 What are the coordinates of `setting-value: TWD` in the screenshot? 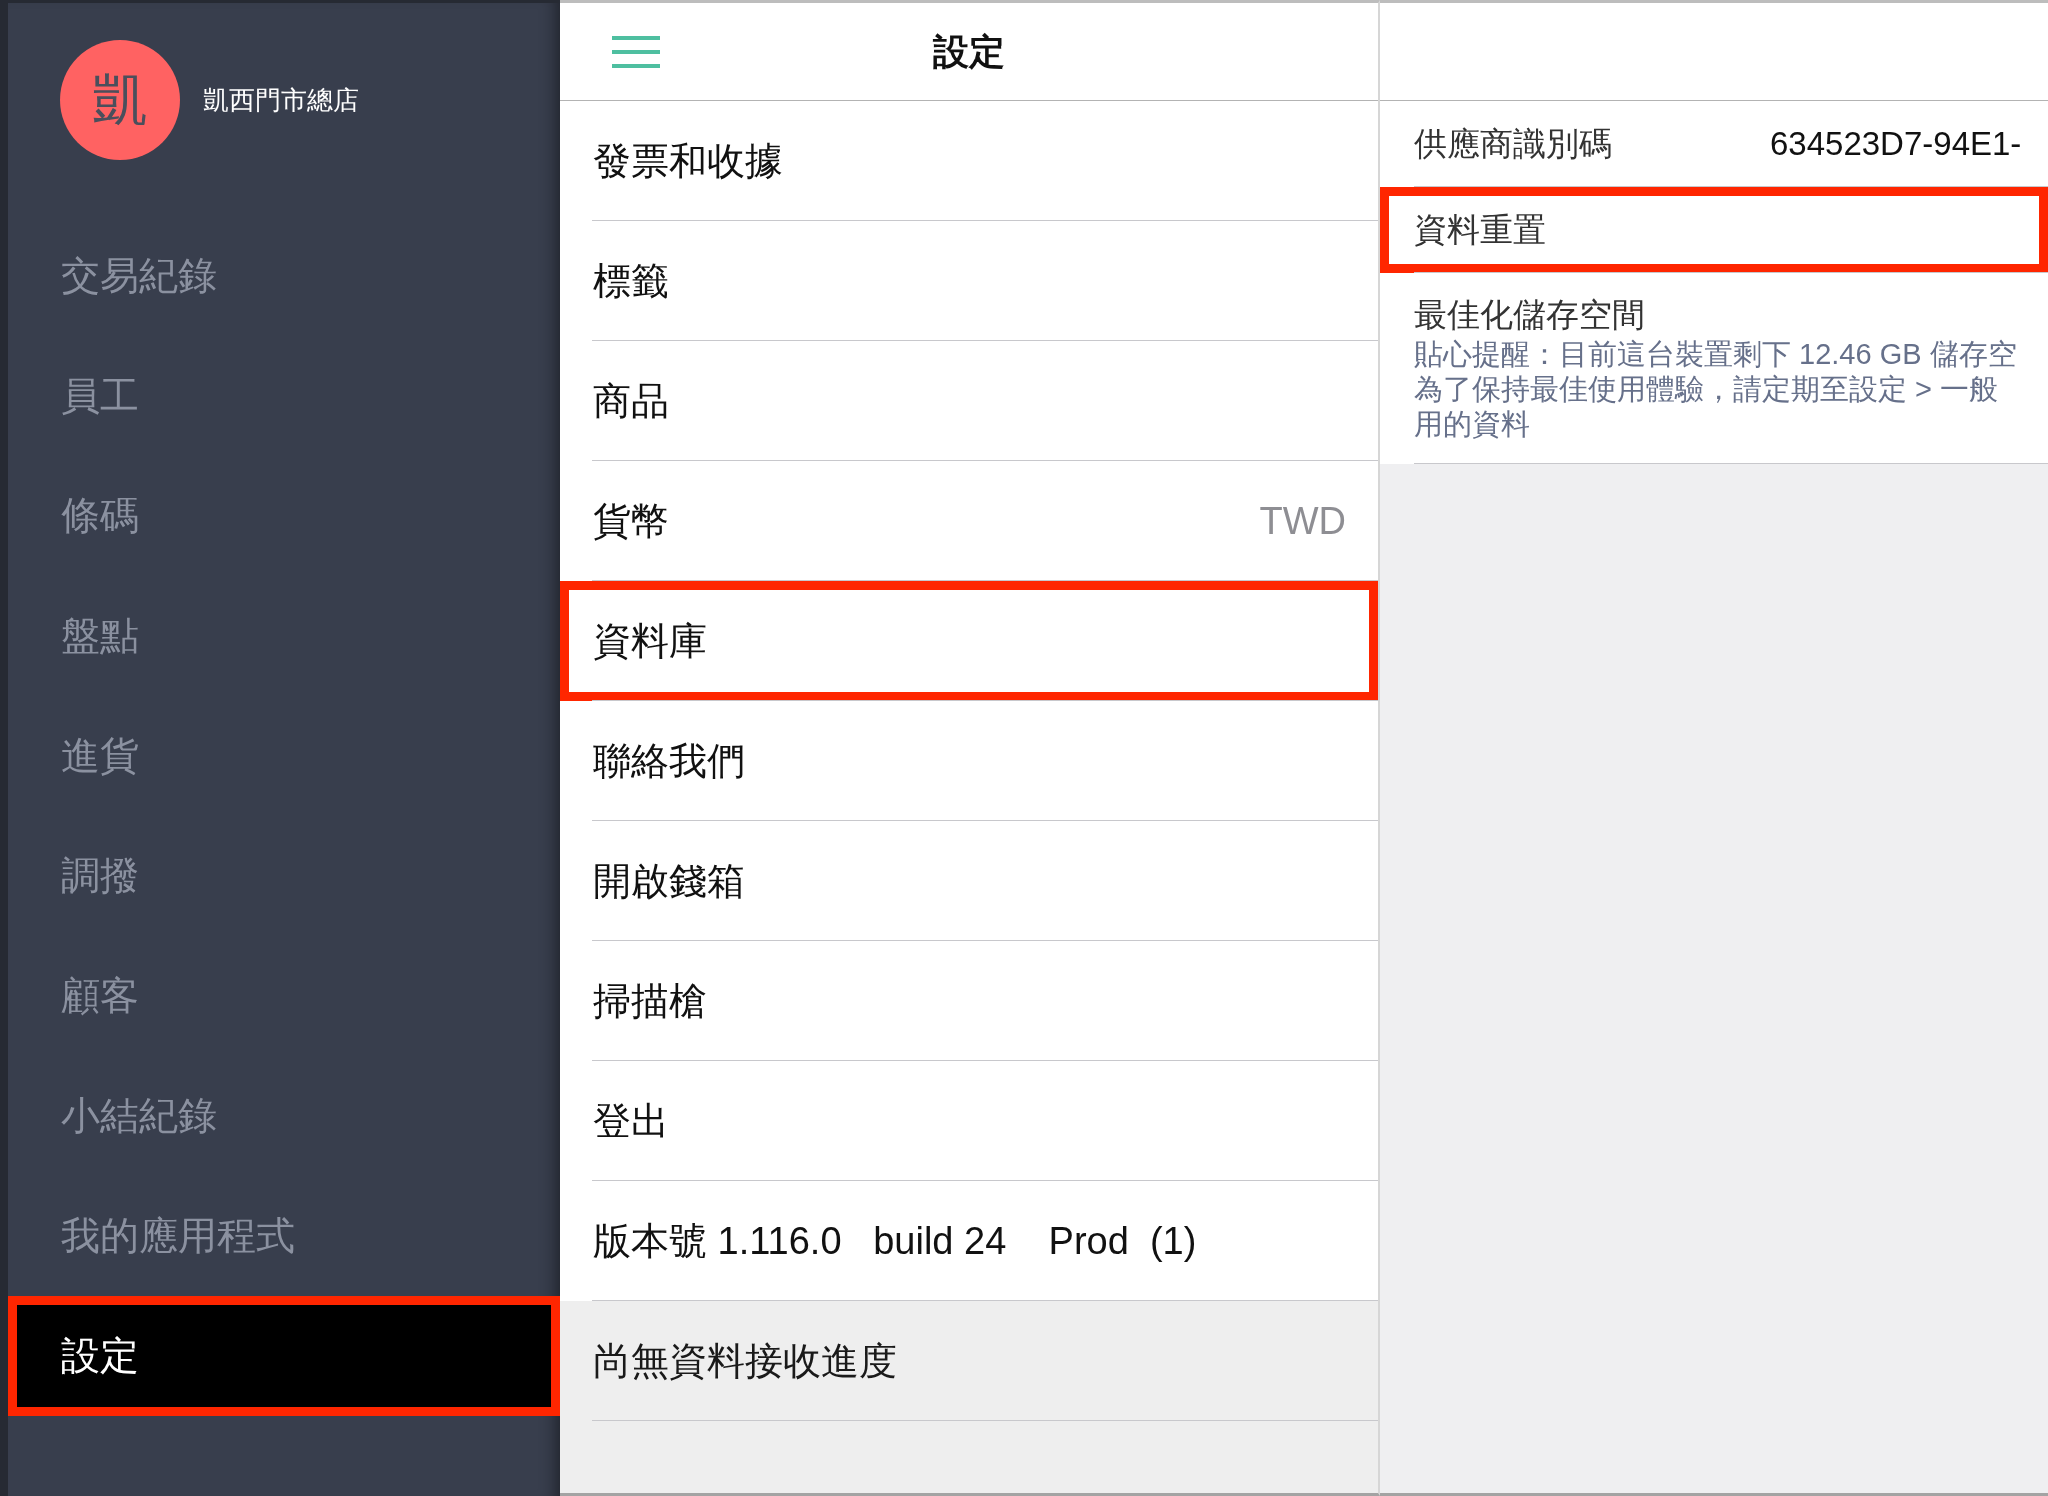 It's located at (1302, 521).